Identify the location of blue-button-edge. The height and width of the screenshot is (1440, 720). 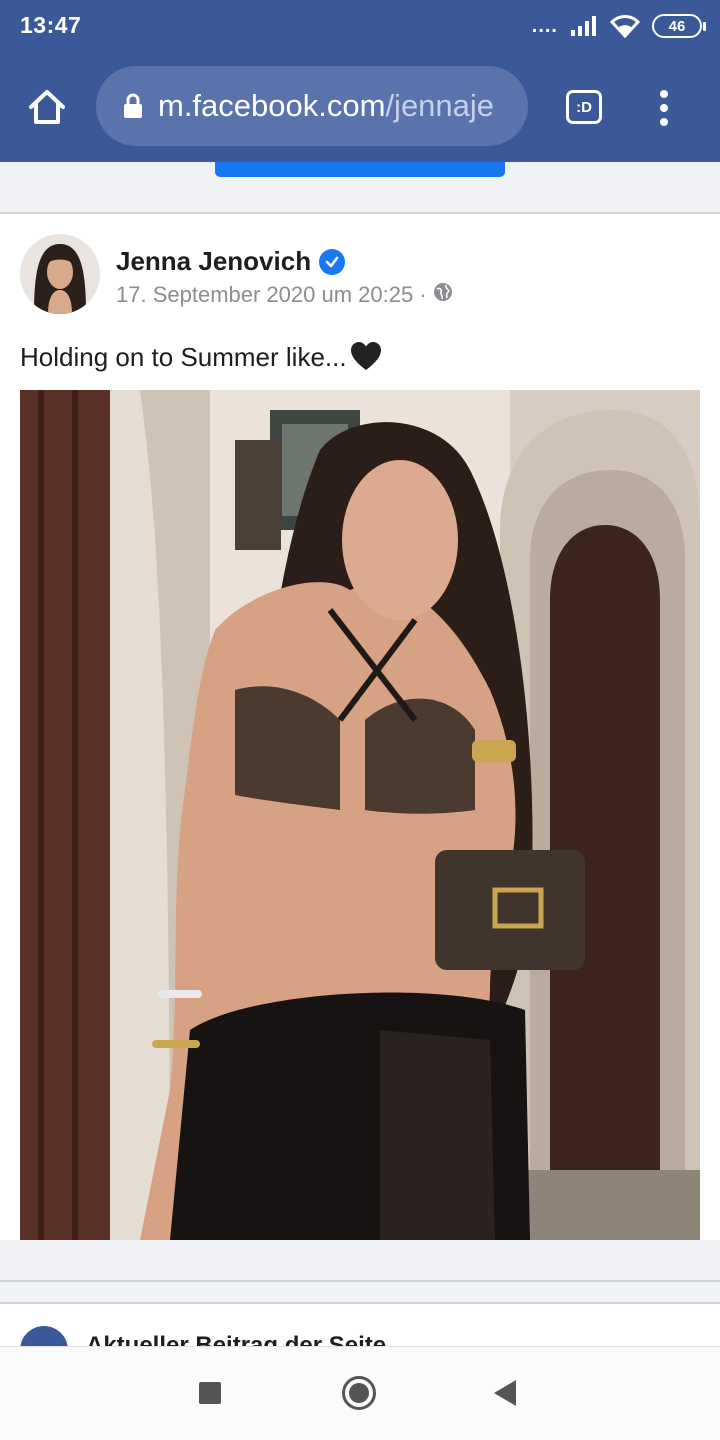
(360, 169).